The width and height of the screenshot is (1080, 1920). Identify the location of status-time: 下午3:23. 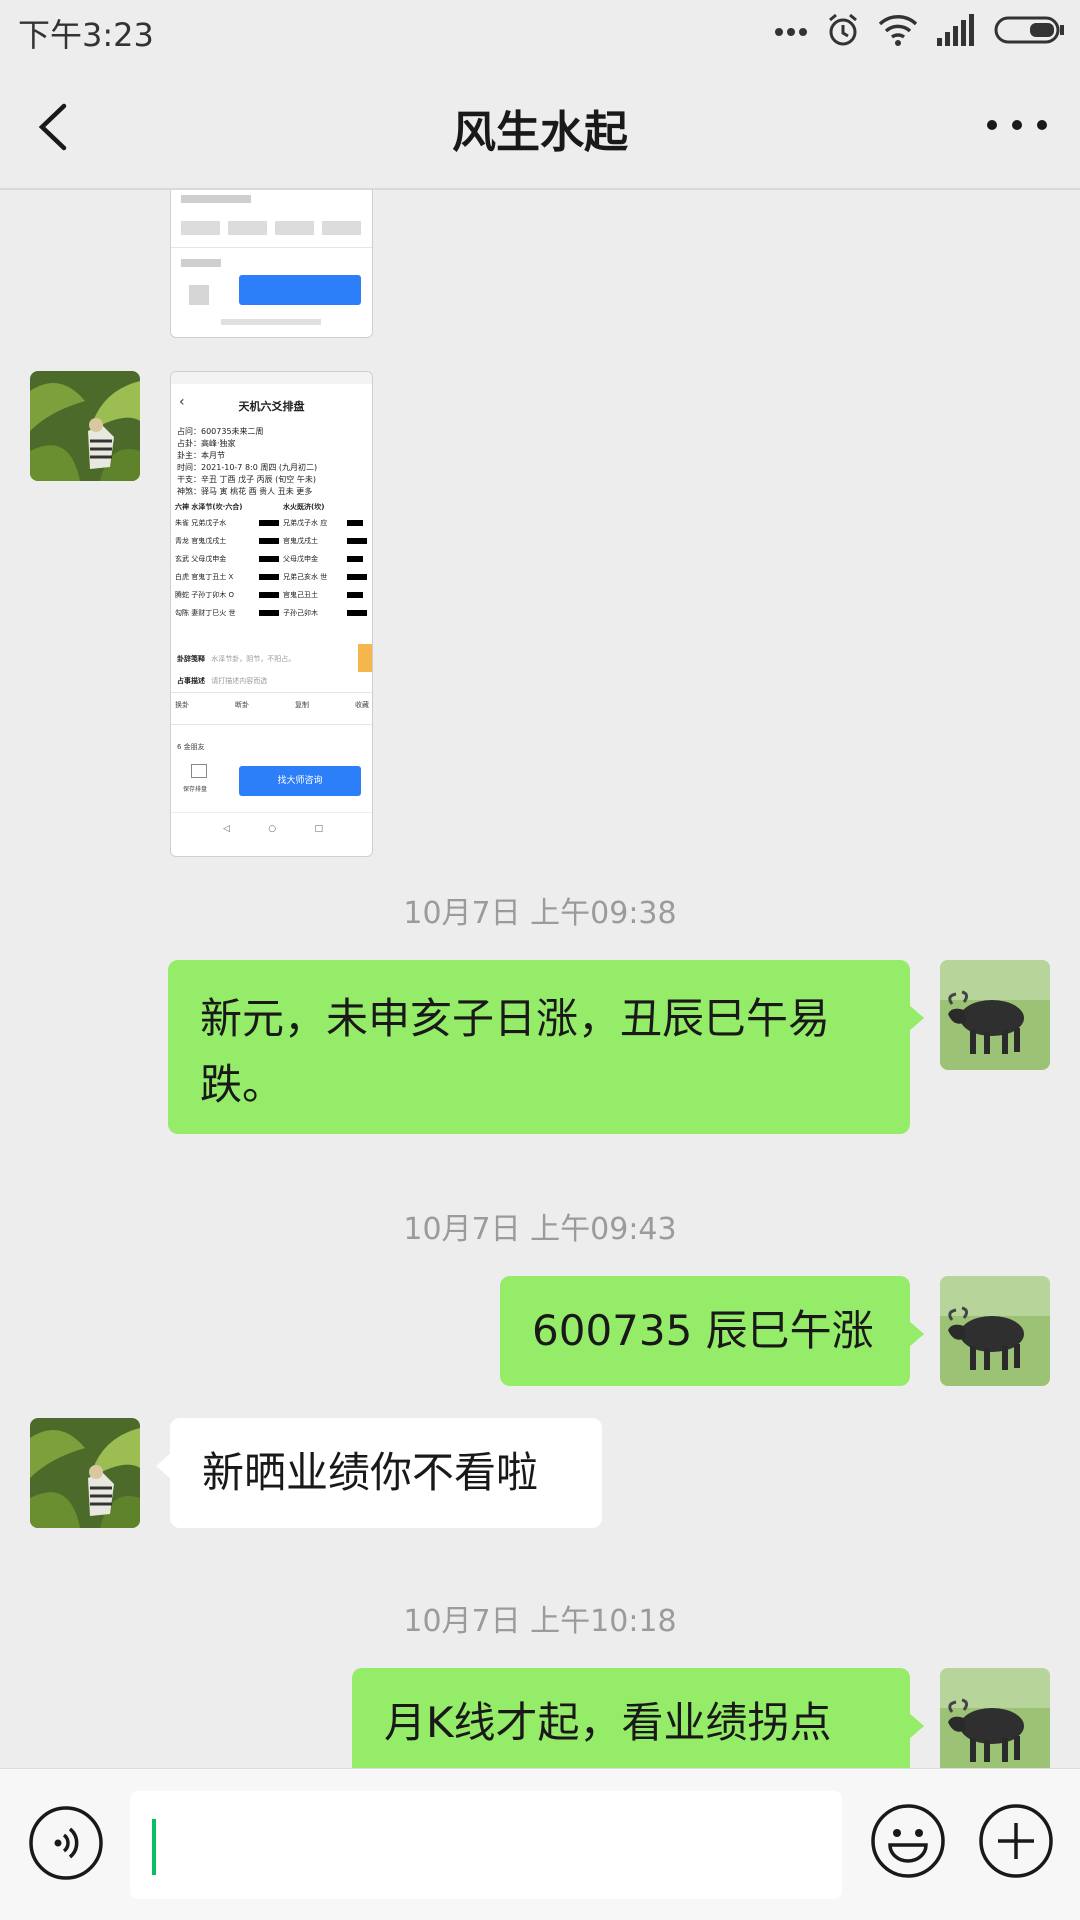
(86, 35).